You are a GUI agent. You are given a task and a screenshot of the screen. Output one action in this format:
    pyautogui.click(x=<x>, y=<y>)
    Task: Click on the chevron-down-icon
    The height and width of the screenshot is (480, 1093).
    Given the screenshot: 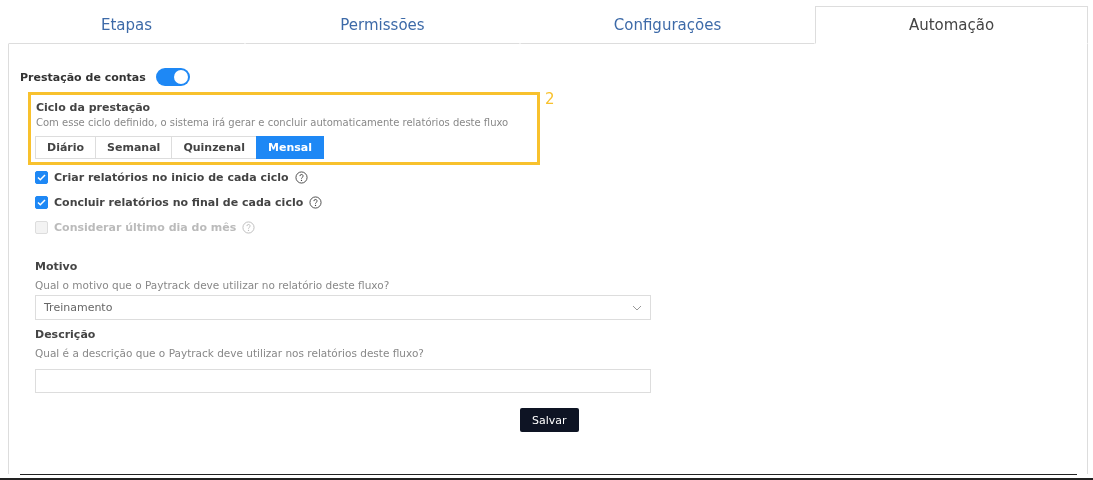 What is the action you would take?
    pyautogui.click(x=637, y=307)
    